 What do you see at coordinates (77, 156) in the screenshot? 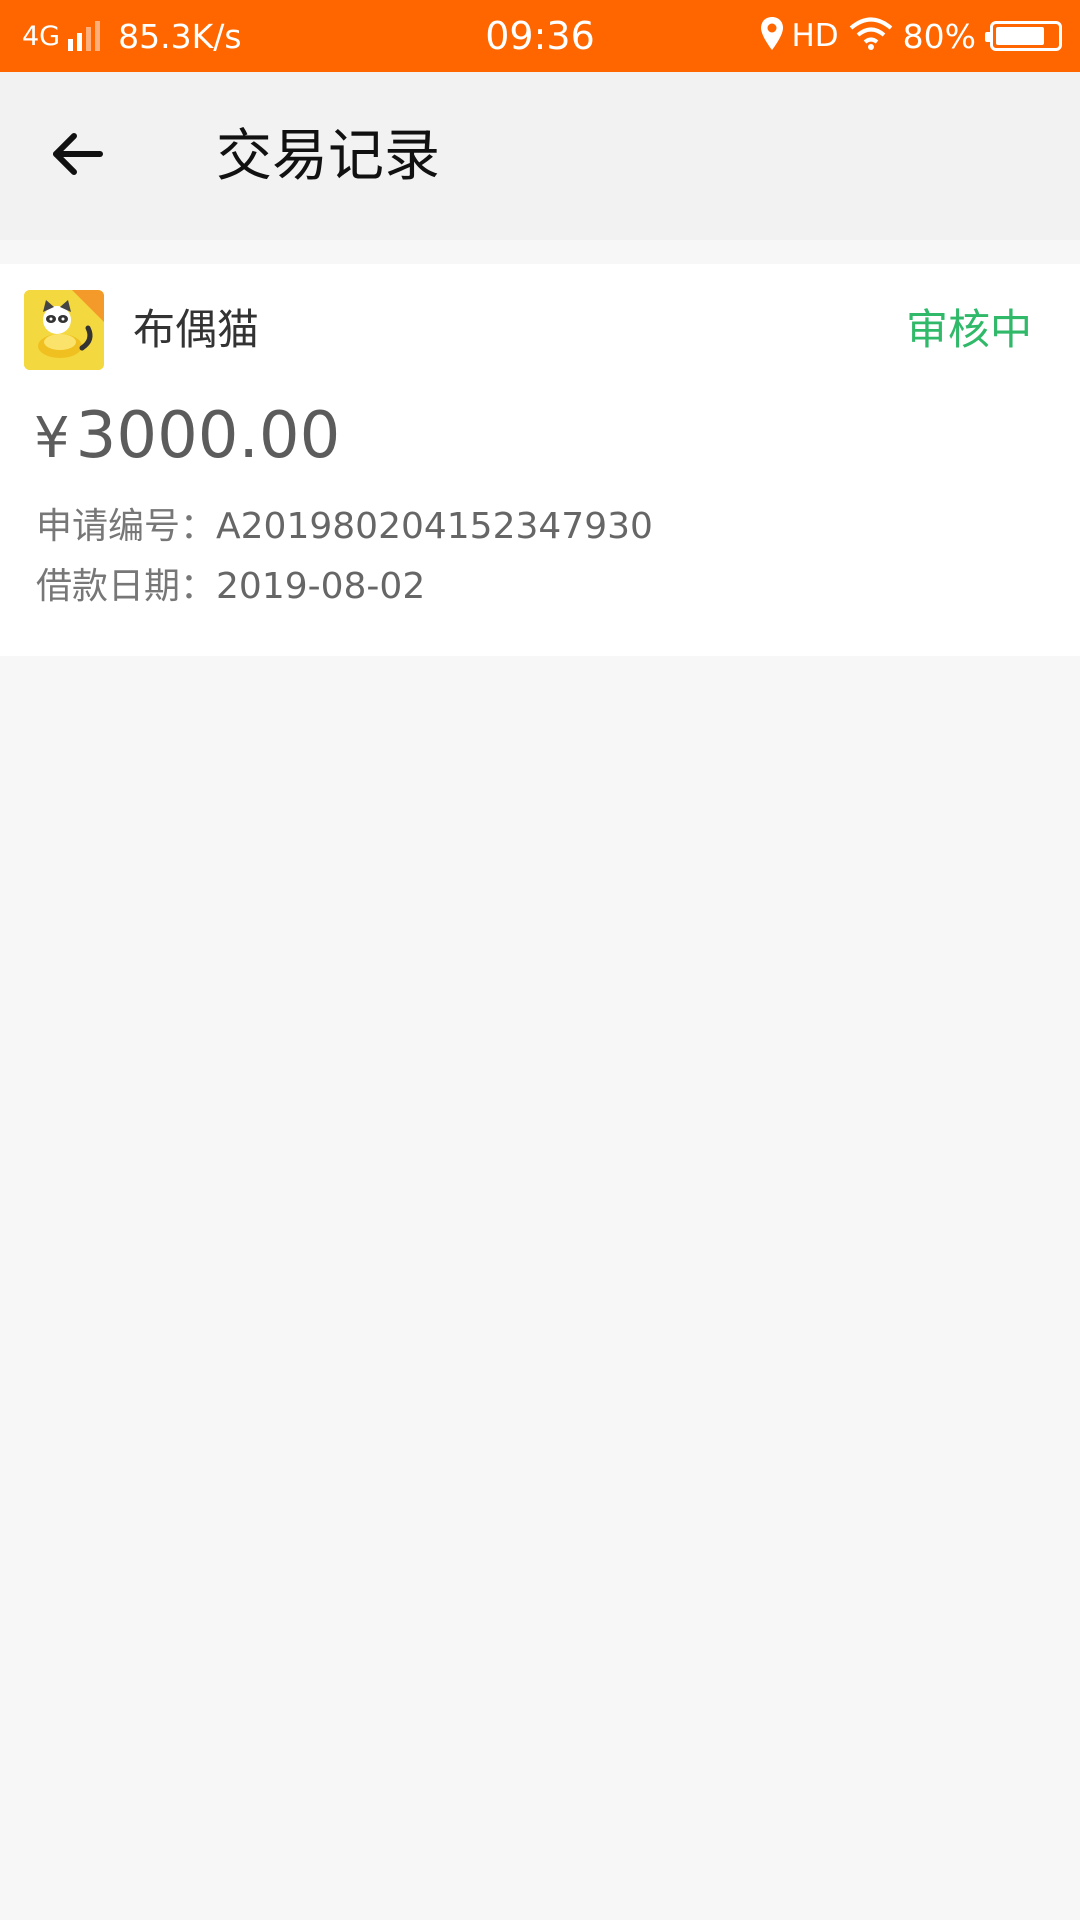
I see `arrow-left-icon` at bounding box center [77, 156].